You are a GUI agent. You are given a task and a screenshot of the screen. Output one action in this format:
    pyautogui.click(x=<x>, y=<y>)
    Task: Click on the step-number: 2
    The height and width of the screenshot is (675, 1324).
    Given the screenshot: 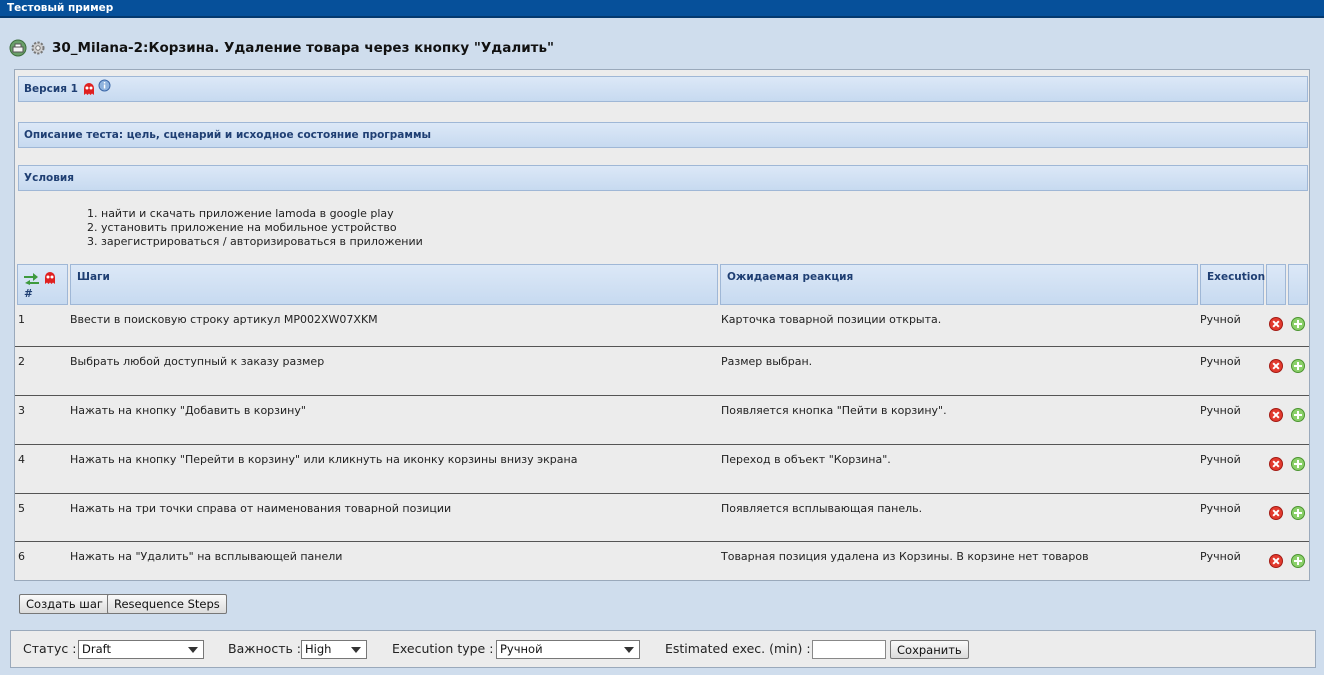 What is the action you would take?
    pyautogui.click(x=21, y=361)
    